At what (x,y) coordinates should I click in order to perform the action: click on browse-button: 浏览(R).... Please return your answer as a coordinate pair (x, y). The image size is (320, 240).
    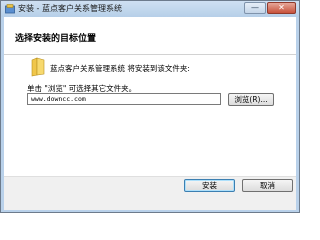
    Looking at the image, I should click on (251, 99).